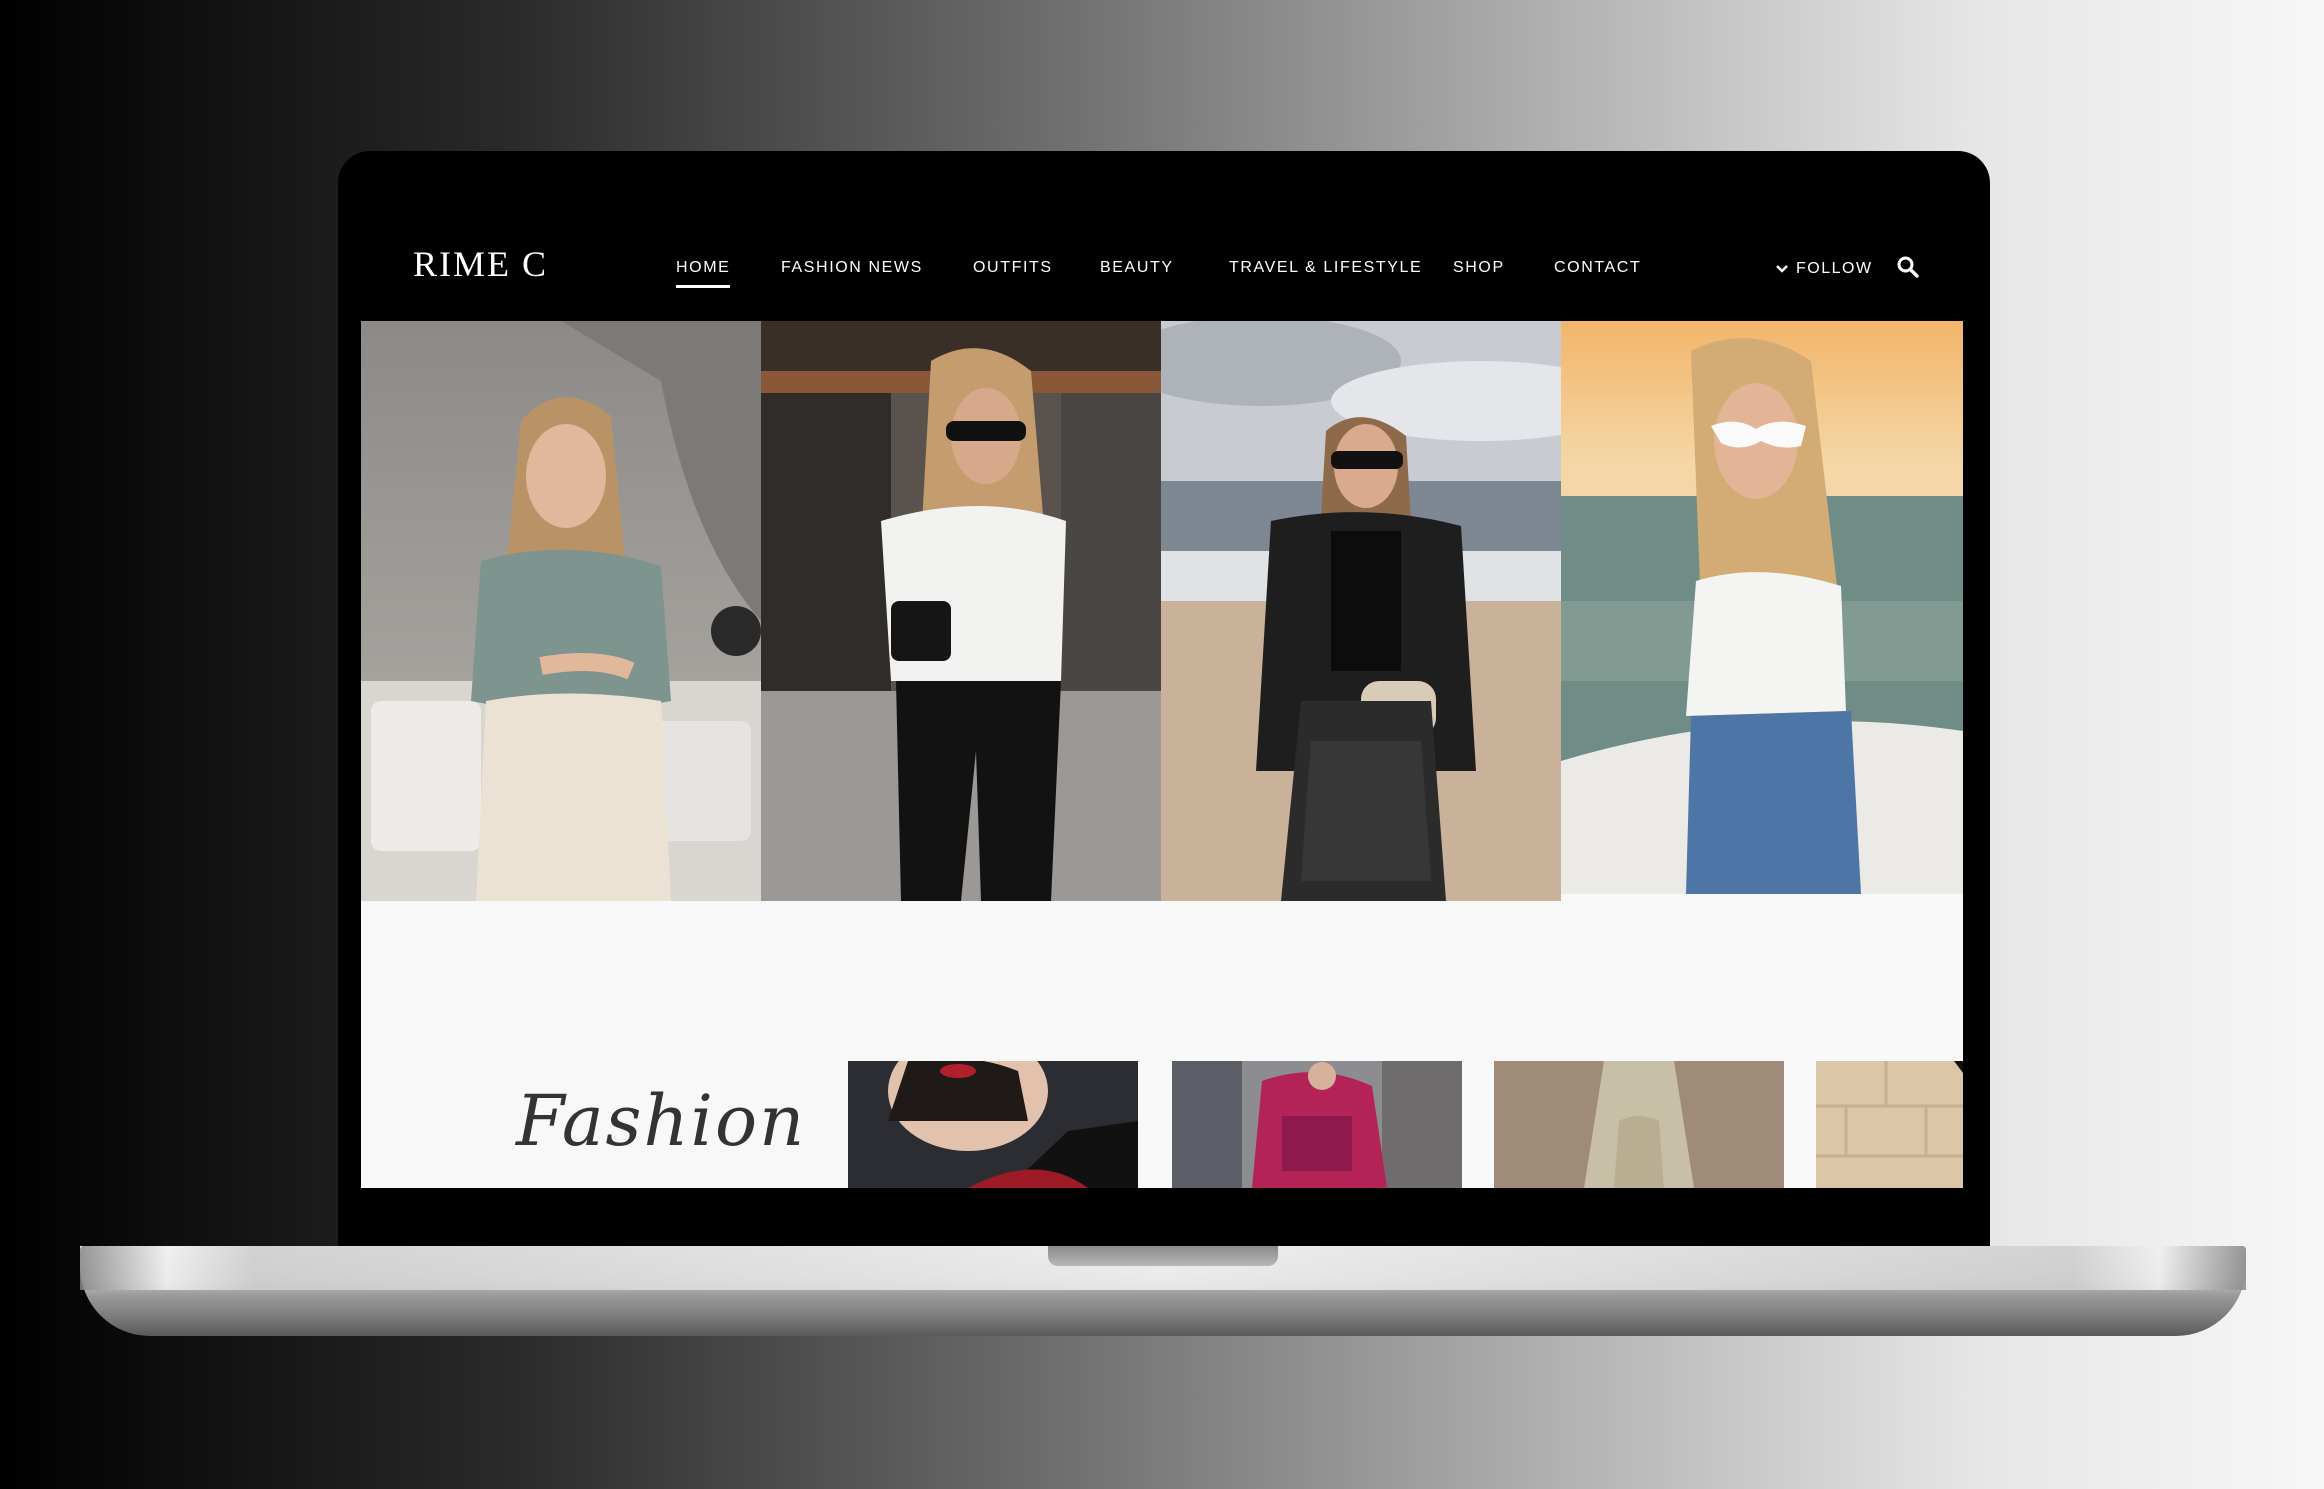 Image resolution: width=2324 pixels, height=1489 pixels. Describe the element at coordinates (1163, 1256) in the screenshot. I see `laptop-notch` at that location.